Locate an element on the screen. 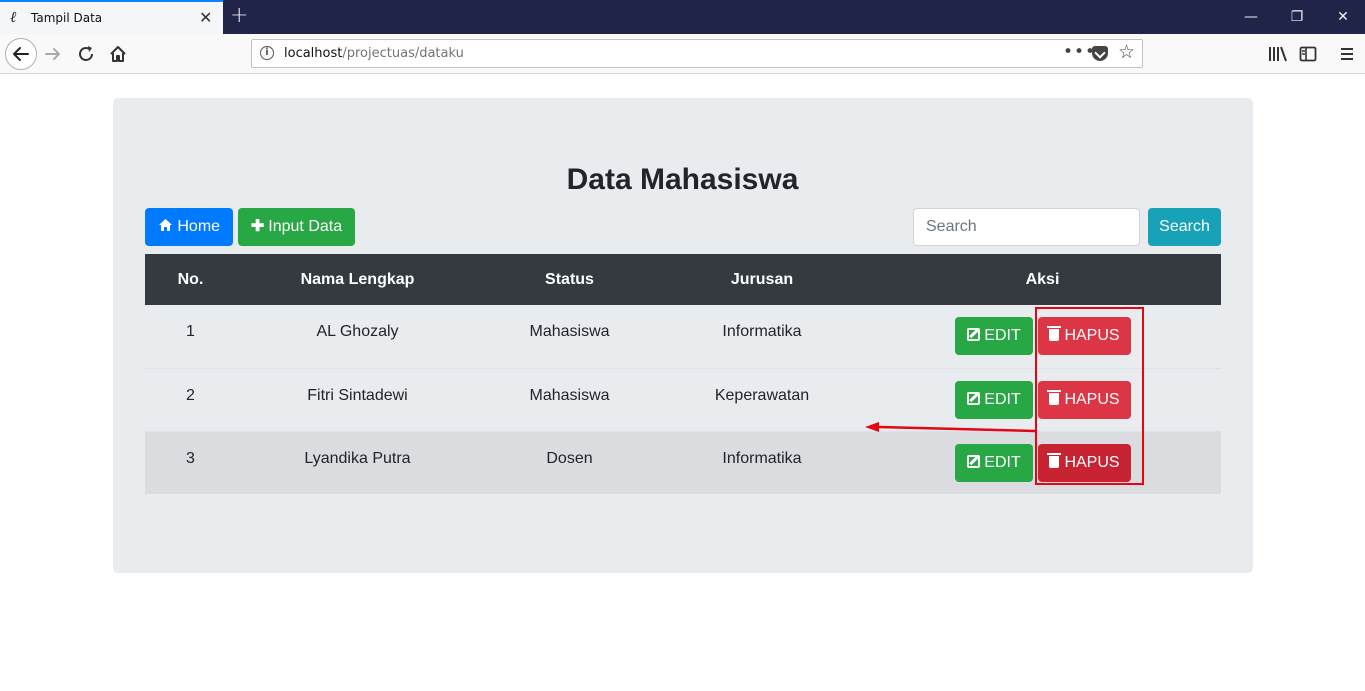 The height and width of the screenshot is (691, 1365). home-button: Home is located at coordinates (189, 227).